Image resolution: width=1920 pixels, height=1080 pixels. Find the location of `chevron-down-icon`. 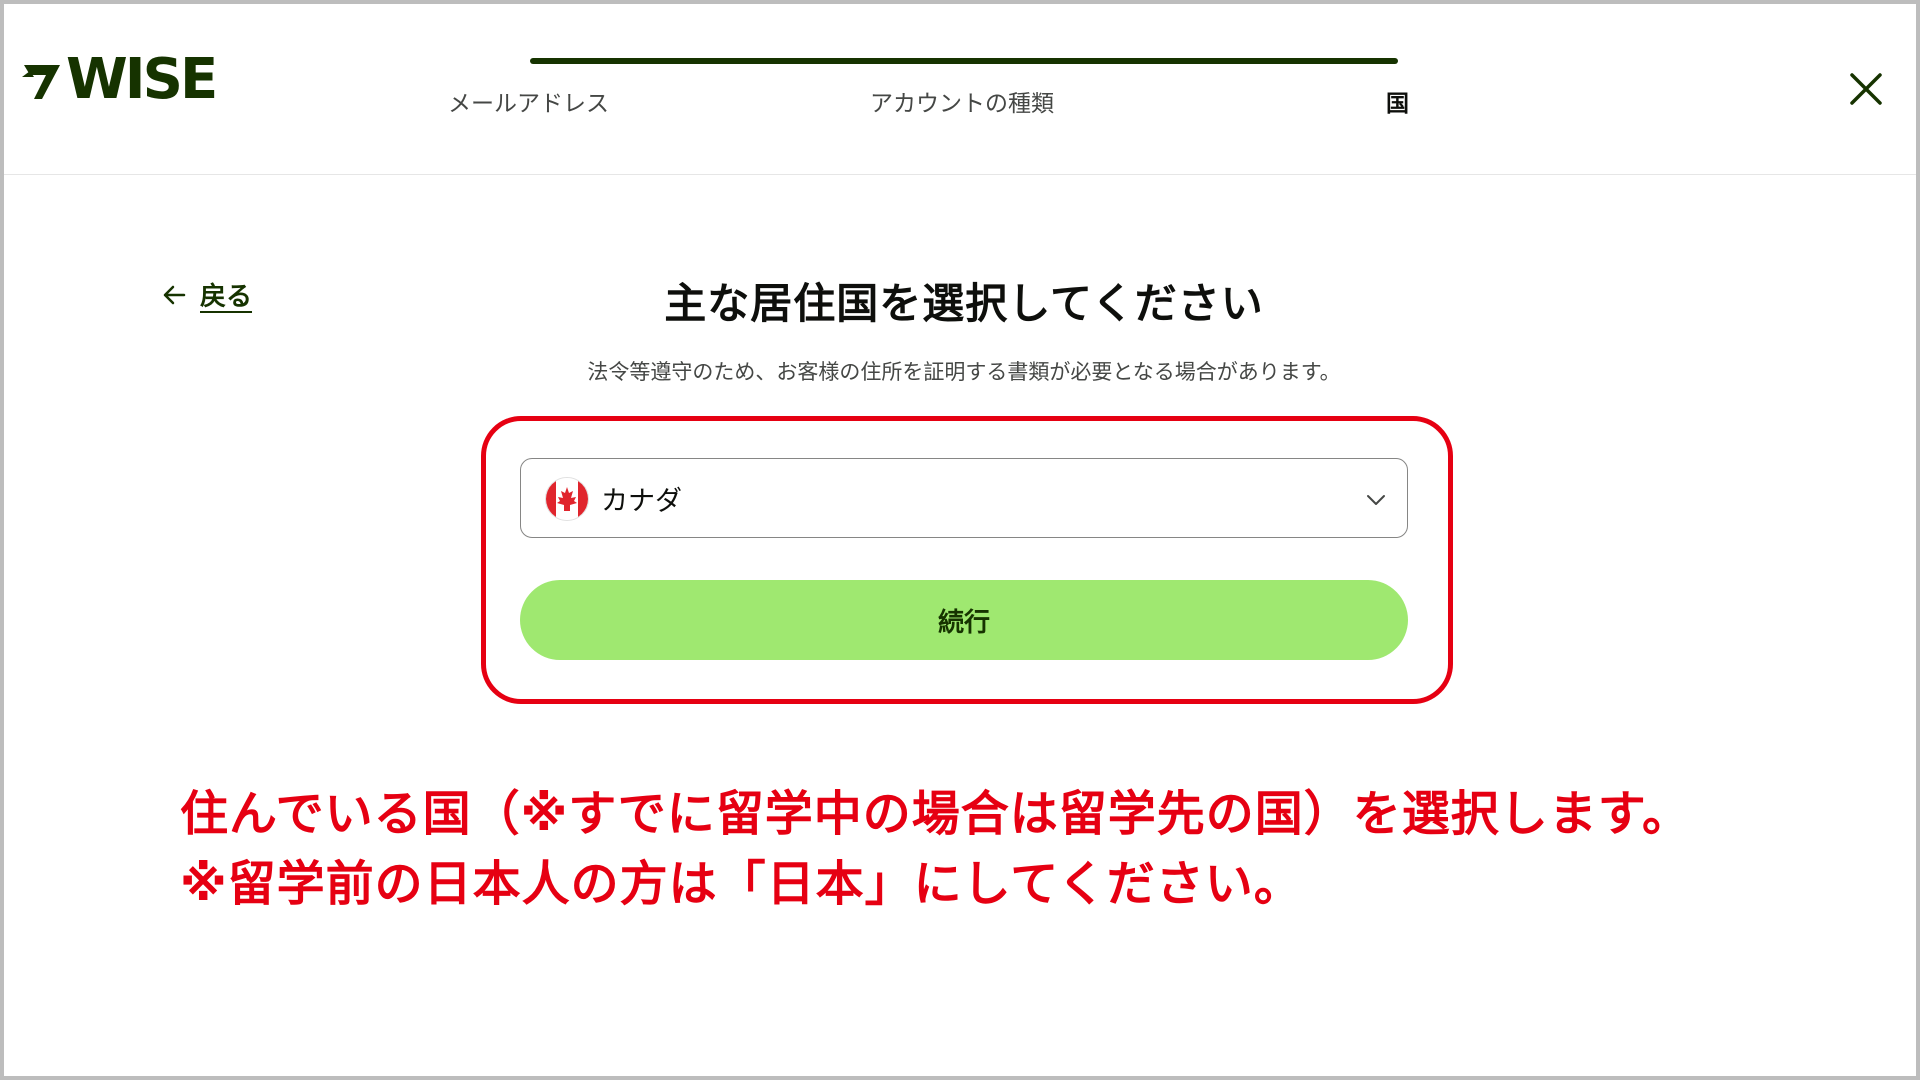

chevron-down-icon is located at coordinates (1376, 500).